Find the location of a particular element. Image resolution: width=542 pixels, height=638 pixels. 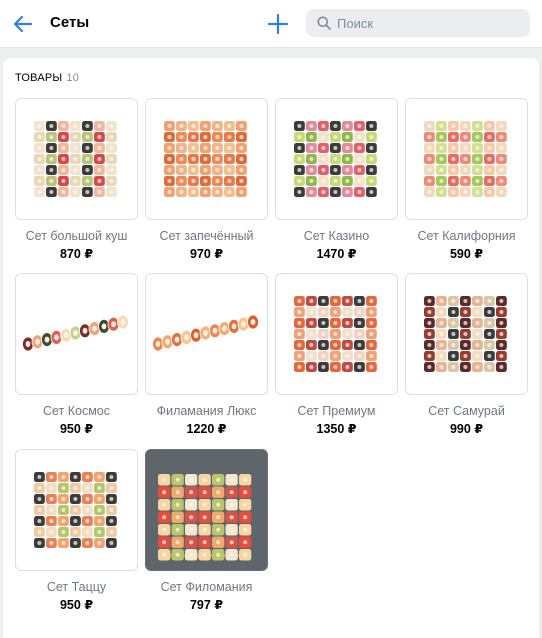

product-name: Сет Калифорния is located at coordinates (466, 236).